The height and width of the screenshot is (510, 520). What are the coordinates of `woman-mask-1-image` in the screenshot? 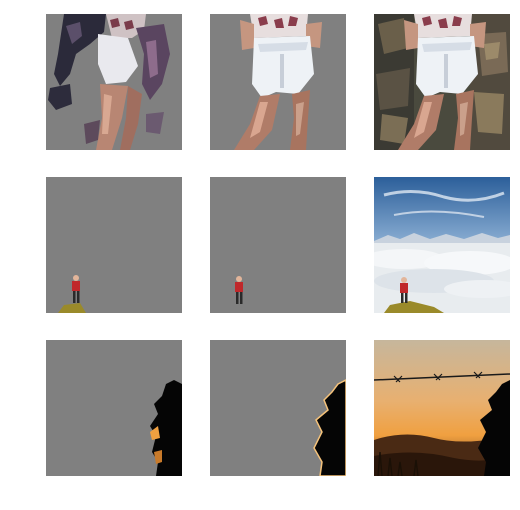 It's located at (114, 82).